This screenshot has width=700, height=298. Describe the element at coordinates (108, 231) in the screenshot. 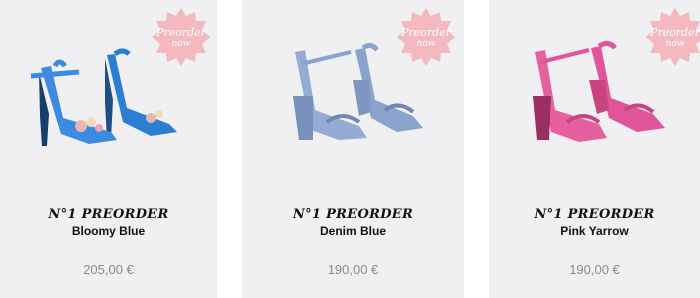

I see `product-name: Bloomy Blue` at that location.